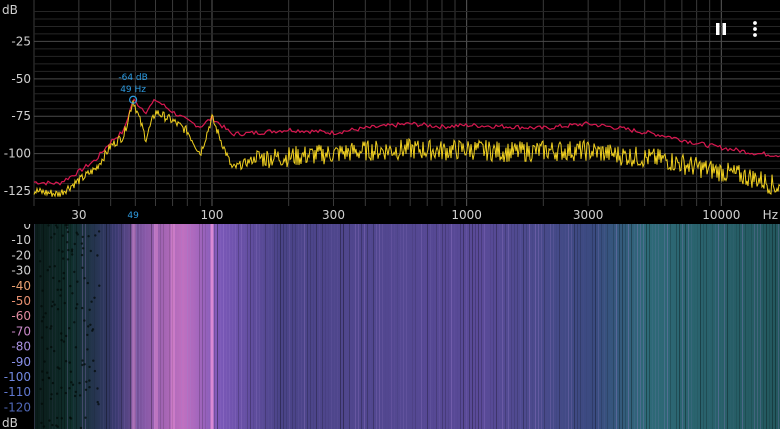 The height and width of the screenshot is (429, 780). Describe the element at coordinates (133, 326) in the screenshot. I see `harmonic-line` at that location.